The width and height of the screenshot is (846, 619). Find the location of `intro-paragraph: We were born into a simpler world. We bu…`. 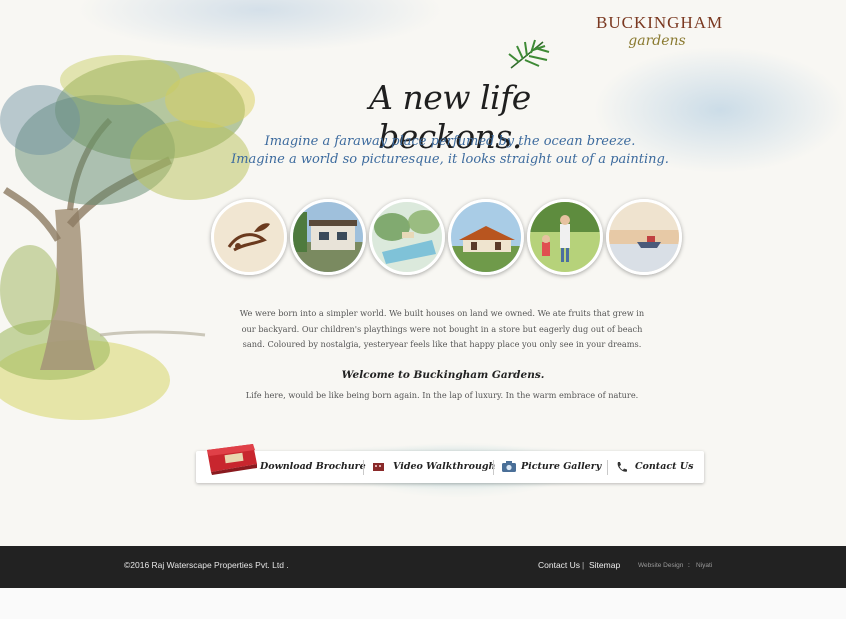

intro-paragraph: We were born into a simpler world. We bu… is located at coordinates (442, 328).